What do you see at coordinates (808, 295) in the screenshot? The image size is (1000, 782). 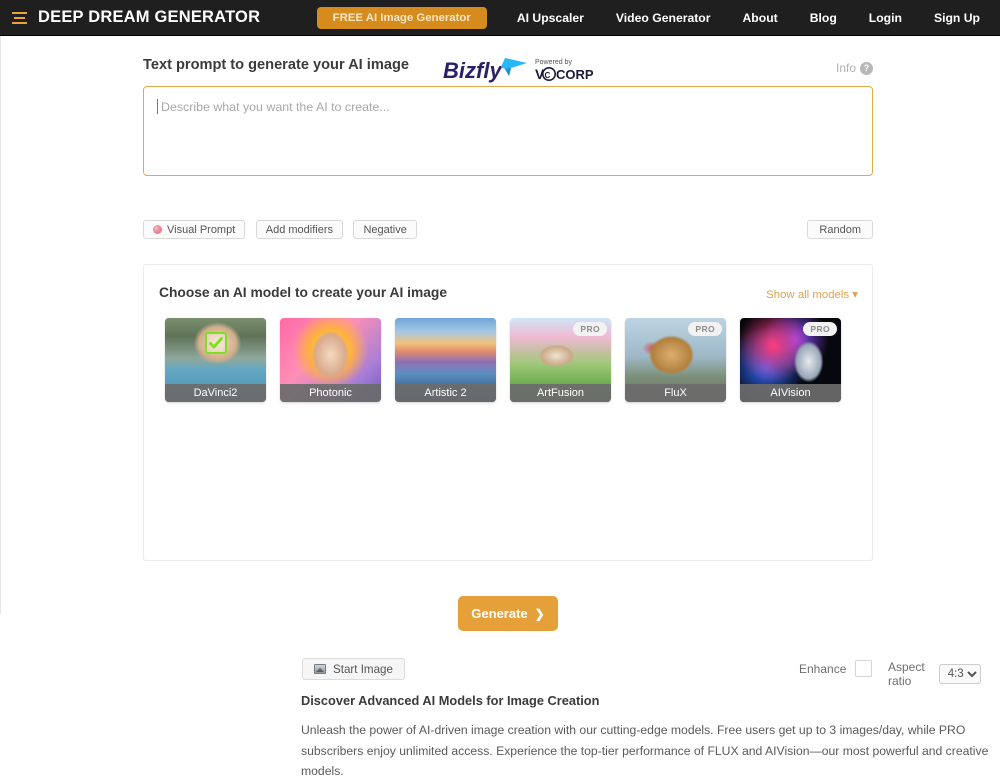 I see `show-all-models-label: Show all models` at bounding box center [808, 295].